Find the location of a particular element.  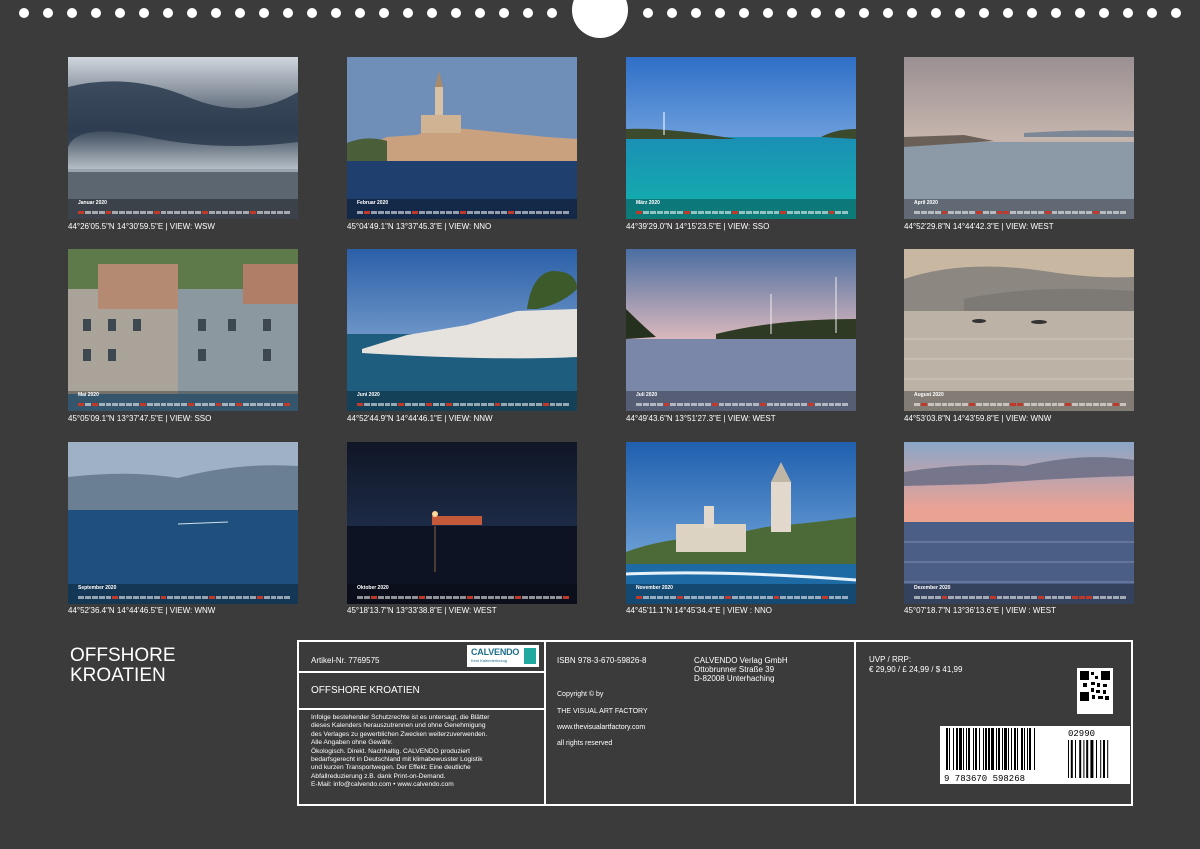

month-label: Mai 2020 is located at coordinates (88, 395).